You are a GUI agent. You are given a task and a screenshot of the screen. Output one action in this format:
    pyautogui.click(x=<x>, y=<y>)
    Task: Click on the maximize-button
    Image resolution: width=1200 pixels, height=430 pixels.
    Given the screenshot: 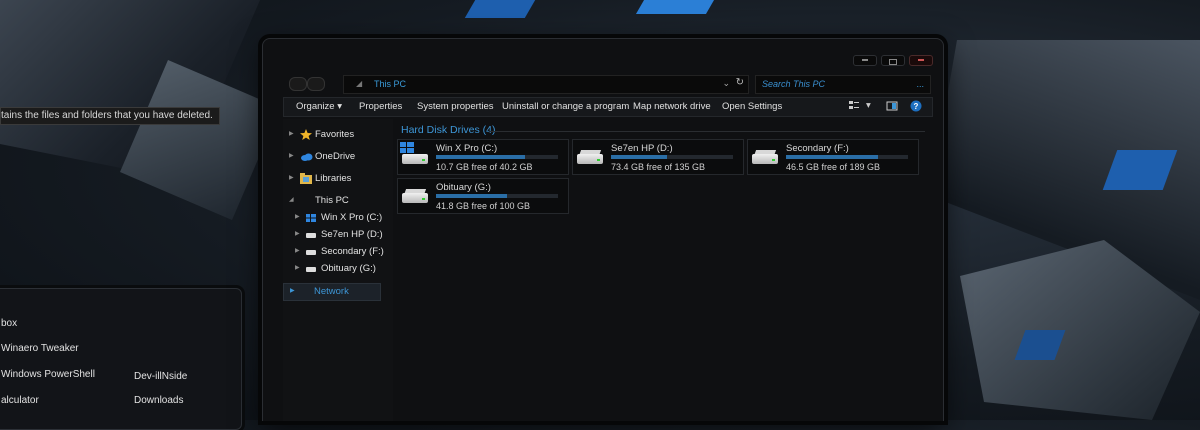 What is the action you would take?
    pyautogui.click(x=893, y=60)
    